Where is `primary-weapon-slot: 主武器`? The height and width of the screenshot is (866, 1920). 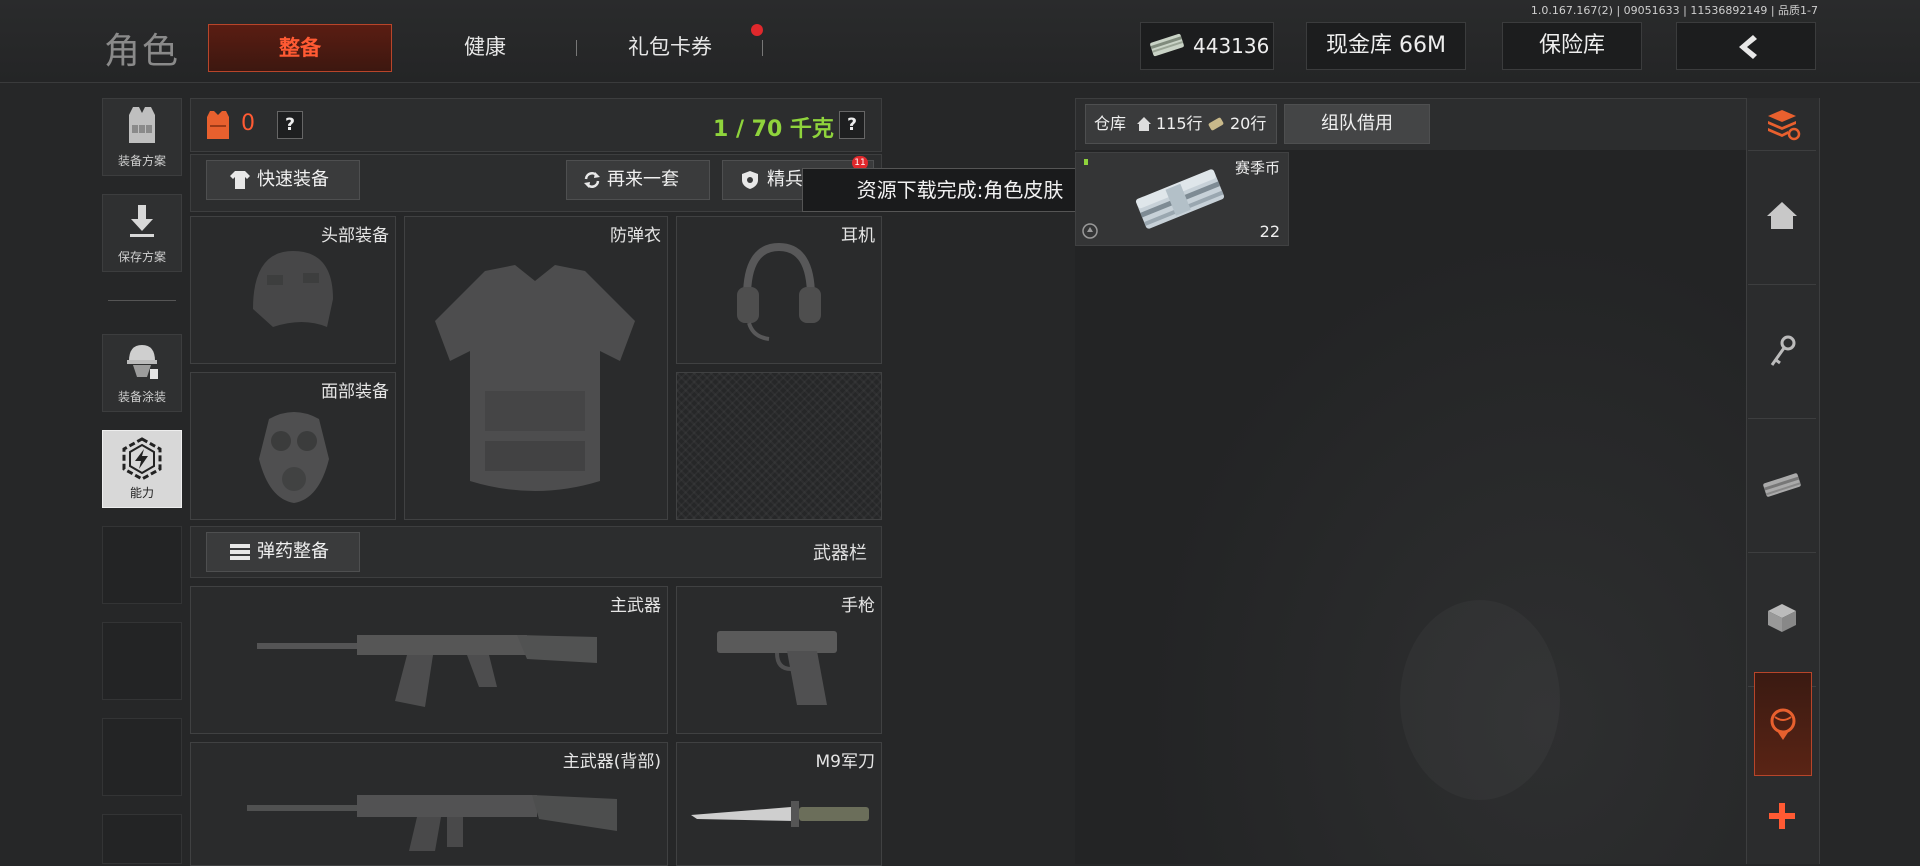
primary-weapon-slot: 主武器 is located at coordinates (429, 660).